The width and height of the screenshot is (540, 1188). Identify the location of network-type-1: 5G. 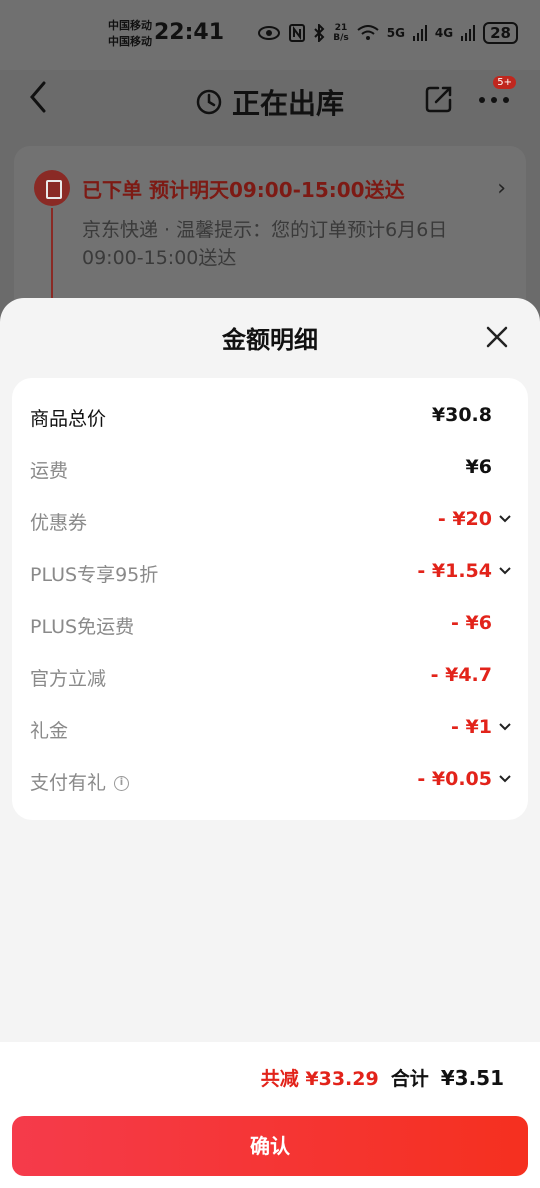
(395, 33).